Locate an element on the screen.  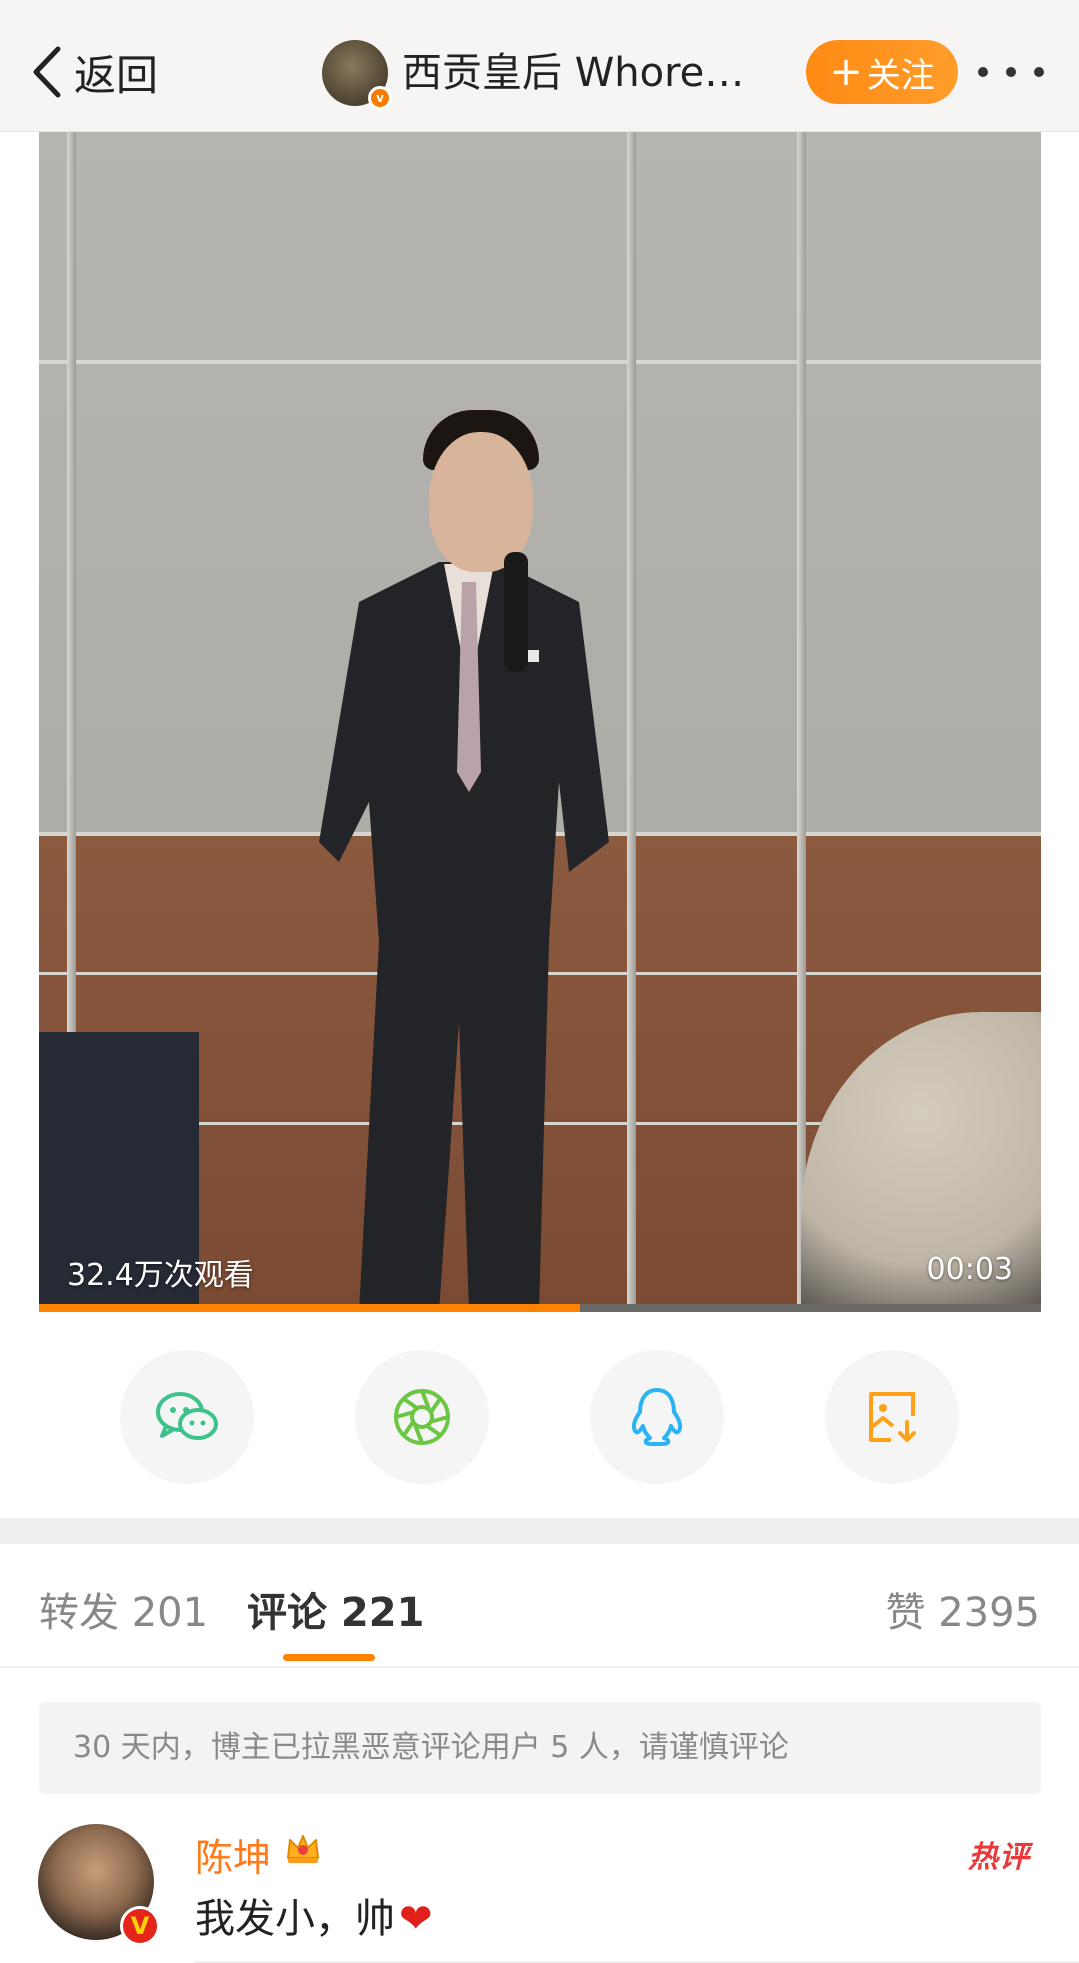
share-row is located at coordinates (539, 1417).